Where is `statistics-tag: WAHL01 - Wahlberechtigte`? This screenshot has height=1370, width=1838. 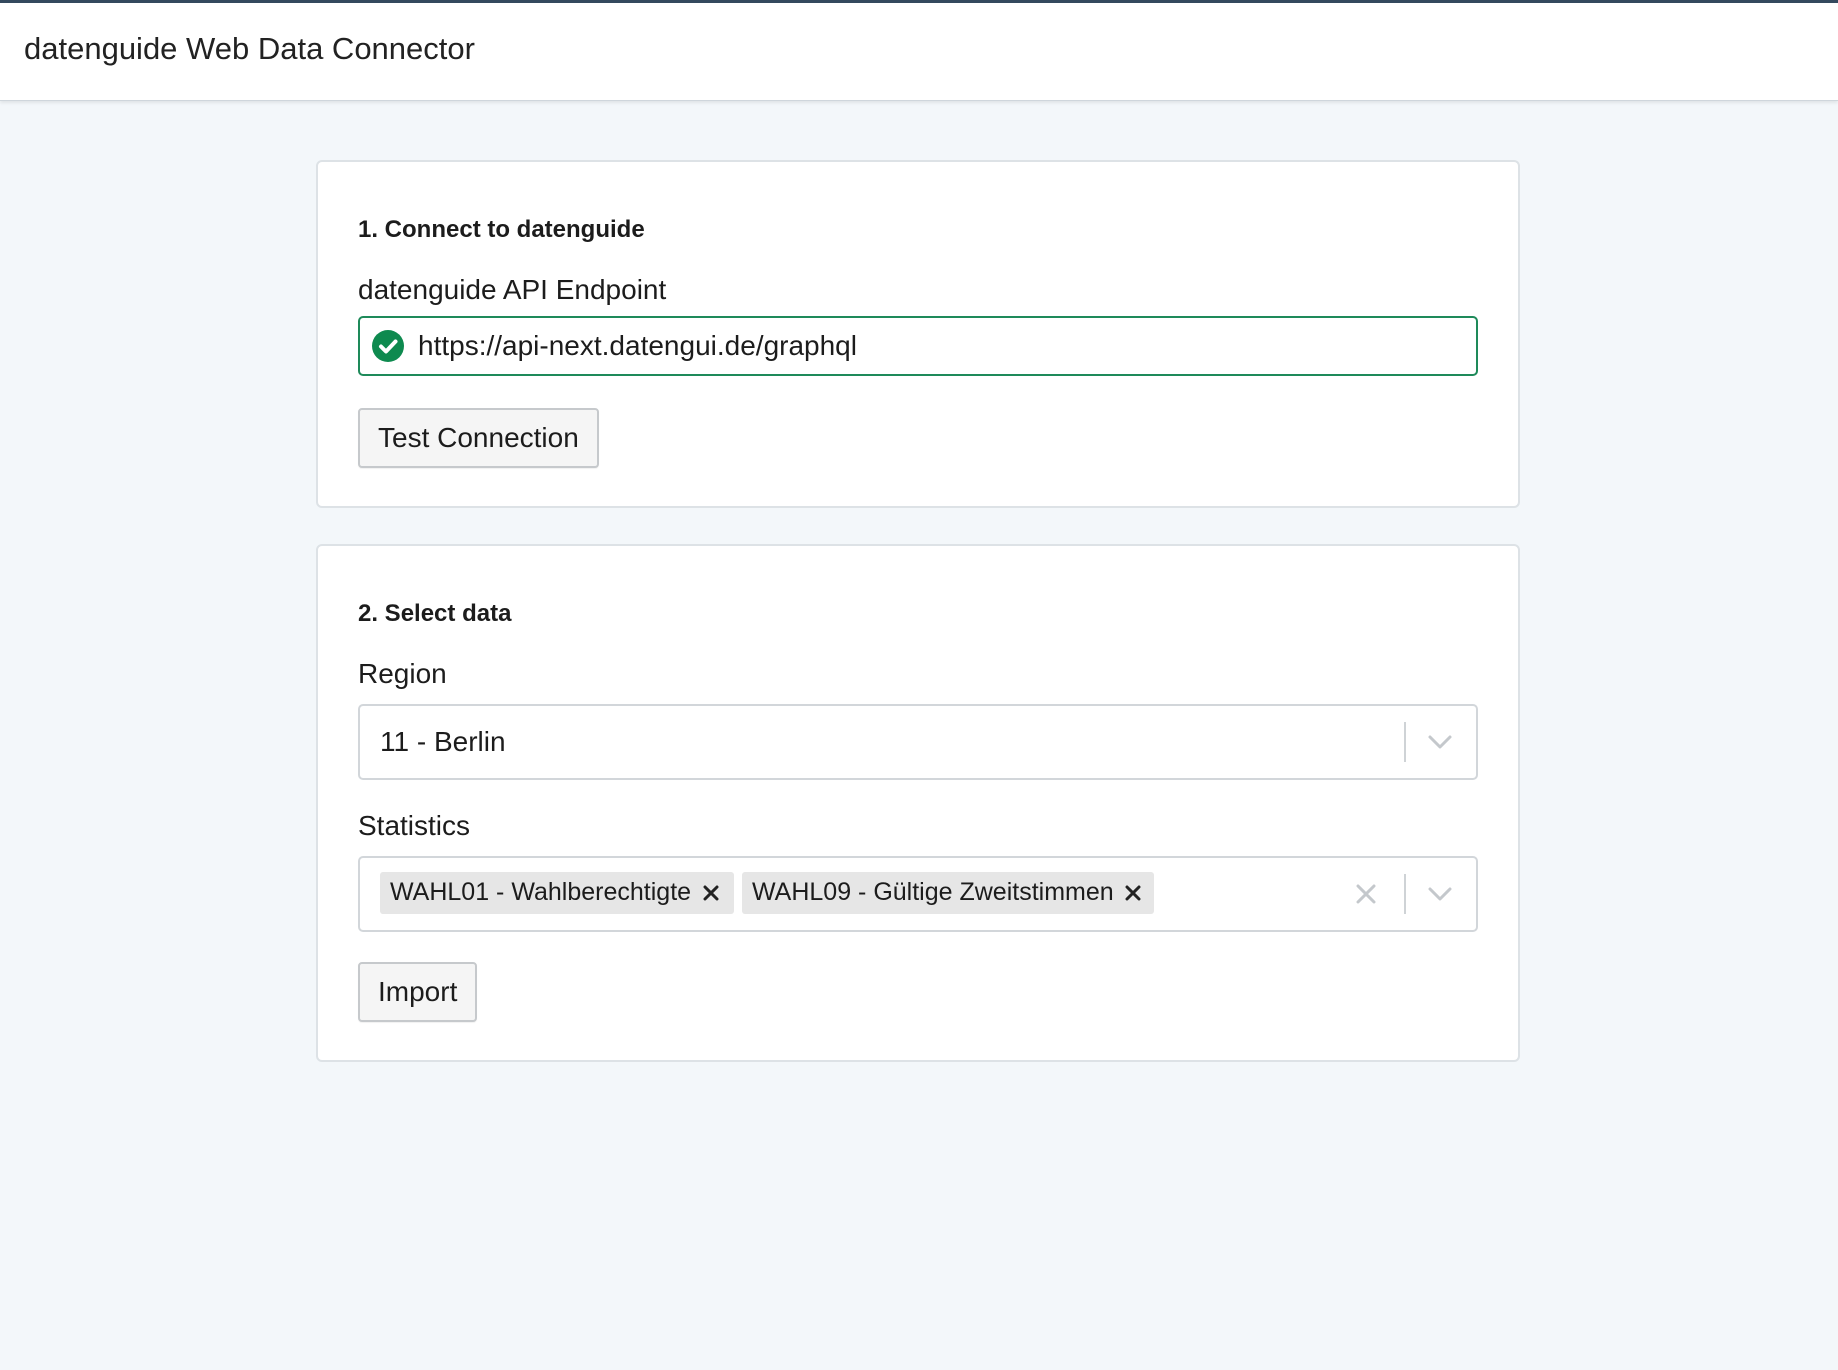 statistics-tag: WAHL01 - Wahlberechtigte is located at coordinates (557, 893).